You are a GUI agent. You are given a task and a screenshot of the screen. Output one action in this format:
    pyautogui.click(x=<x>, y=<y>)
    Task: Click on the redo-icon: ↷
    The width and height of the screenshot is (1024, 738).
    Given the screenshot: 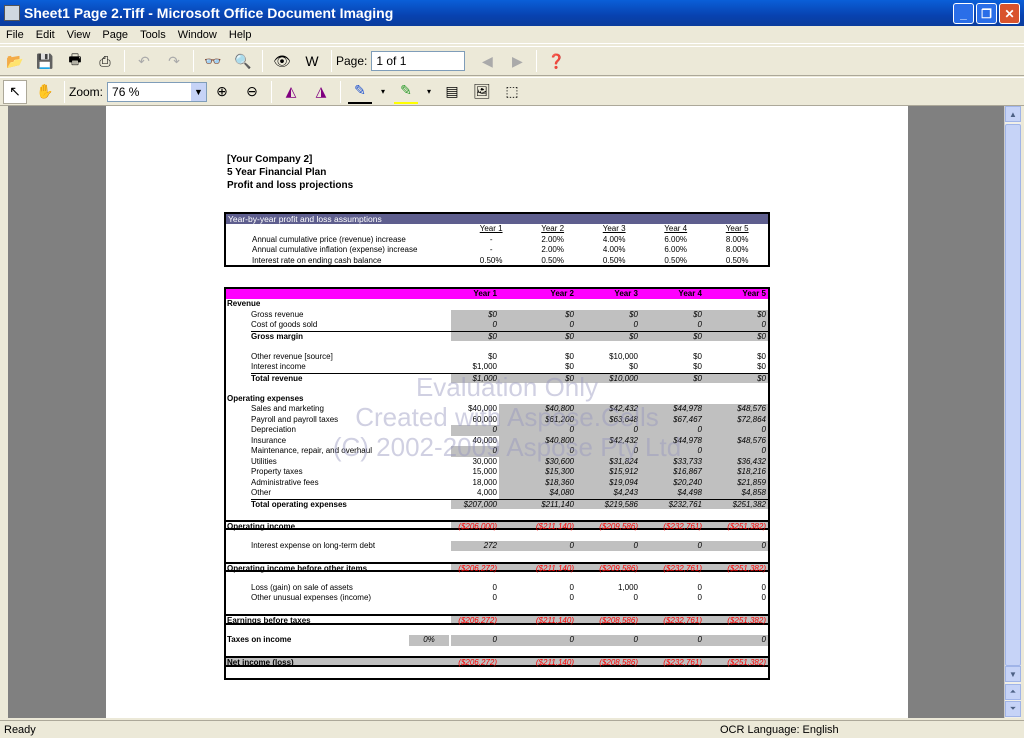 What is the action you would take?
    pyautogui.click(x=174, y=61)
    